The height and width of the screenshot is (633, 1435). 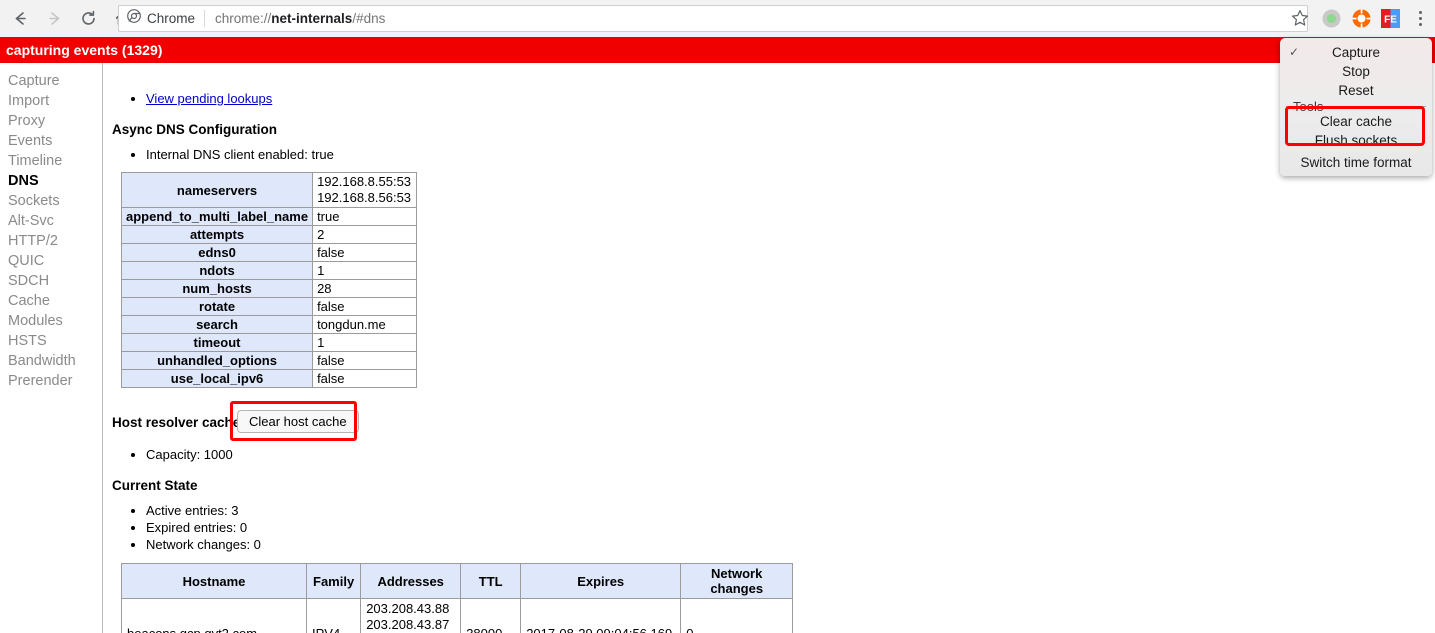 What do you see at coordinates (269, 378) in the screenshot?
I see `table-row: use_local_ipv6 false` at bounding box center [269, 378].